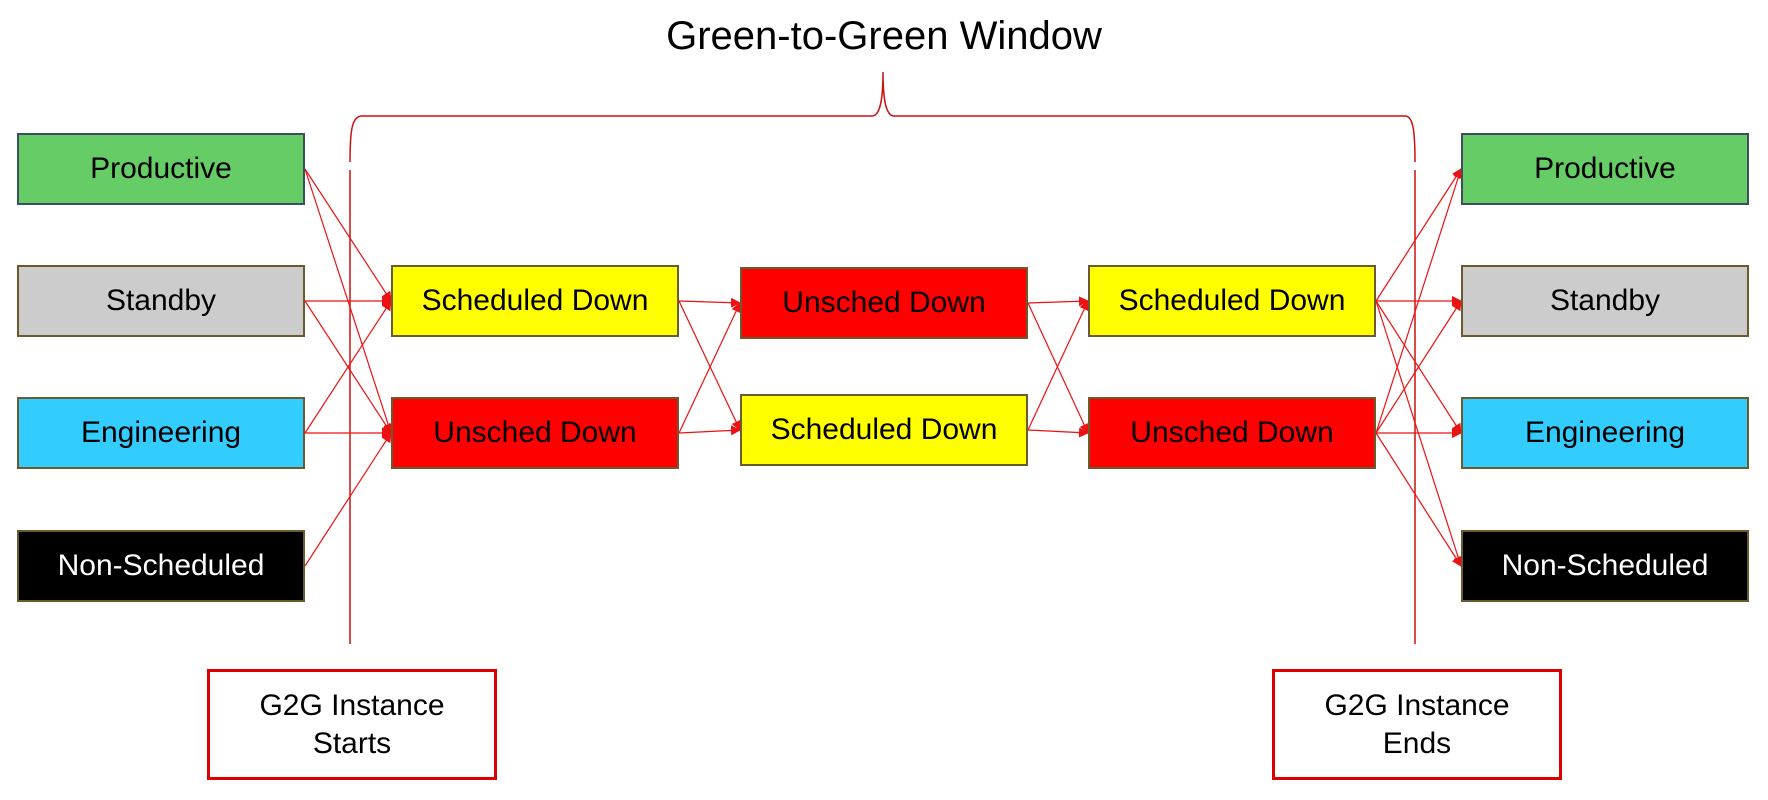 This screenshot has height=800, width=1768. I want to click on arrow-D1-unsched-to-D2-sched, so click(709, 430).